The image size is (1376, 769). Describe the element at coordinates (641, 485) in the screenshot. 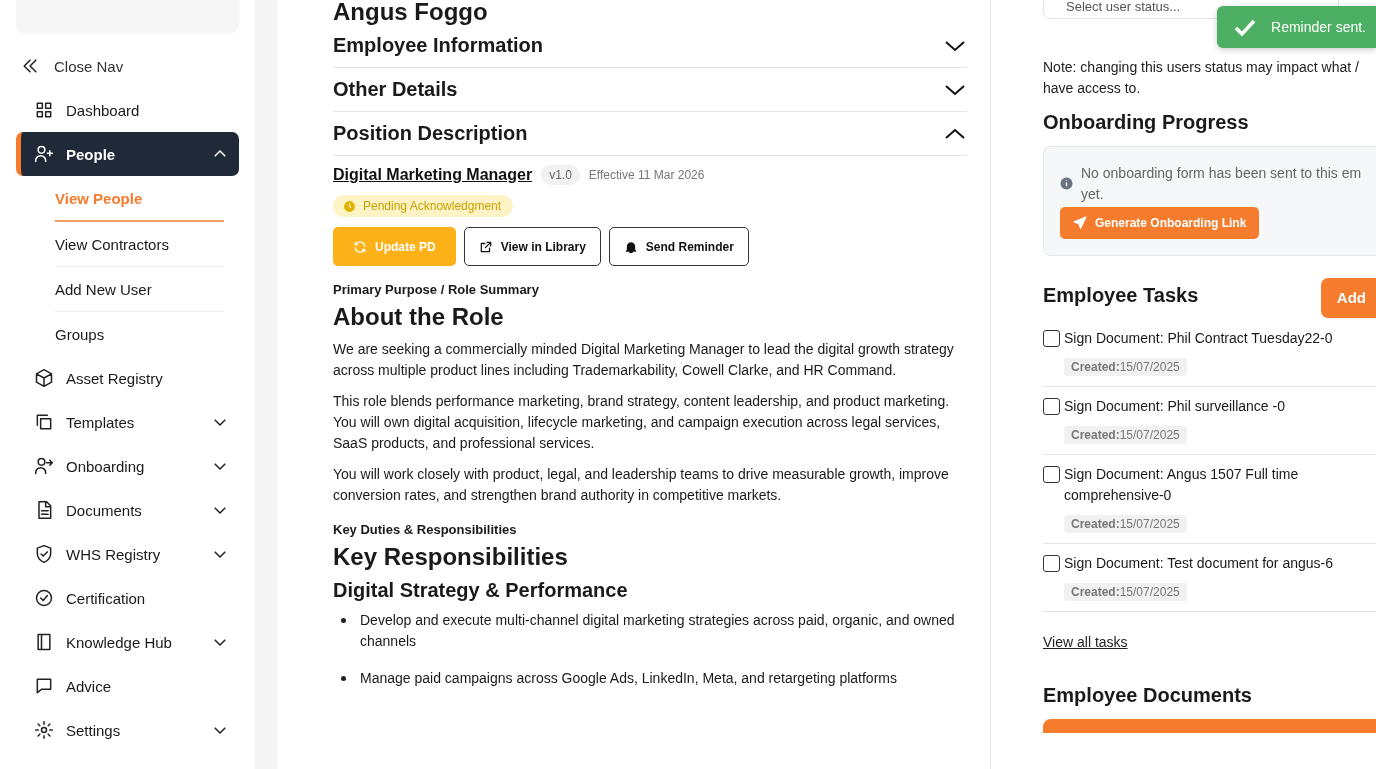

I see `paragraph: You will work closely with product, legal, and leadership teams to drive measurable growth, improve conversion rates, and strengthen brand authority in competitive markets.` at that location.